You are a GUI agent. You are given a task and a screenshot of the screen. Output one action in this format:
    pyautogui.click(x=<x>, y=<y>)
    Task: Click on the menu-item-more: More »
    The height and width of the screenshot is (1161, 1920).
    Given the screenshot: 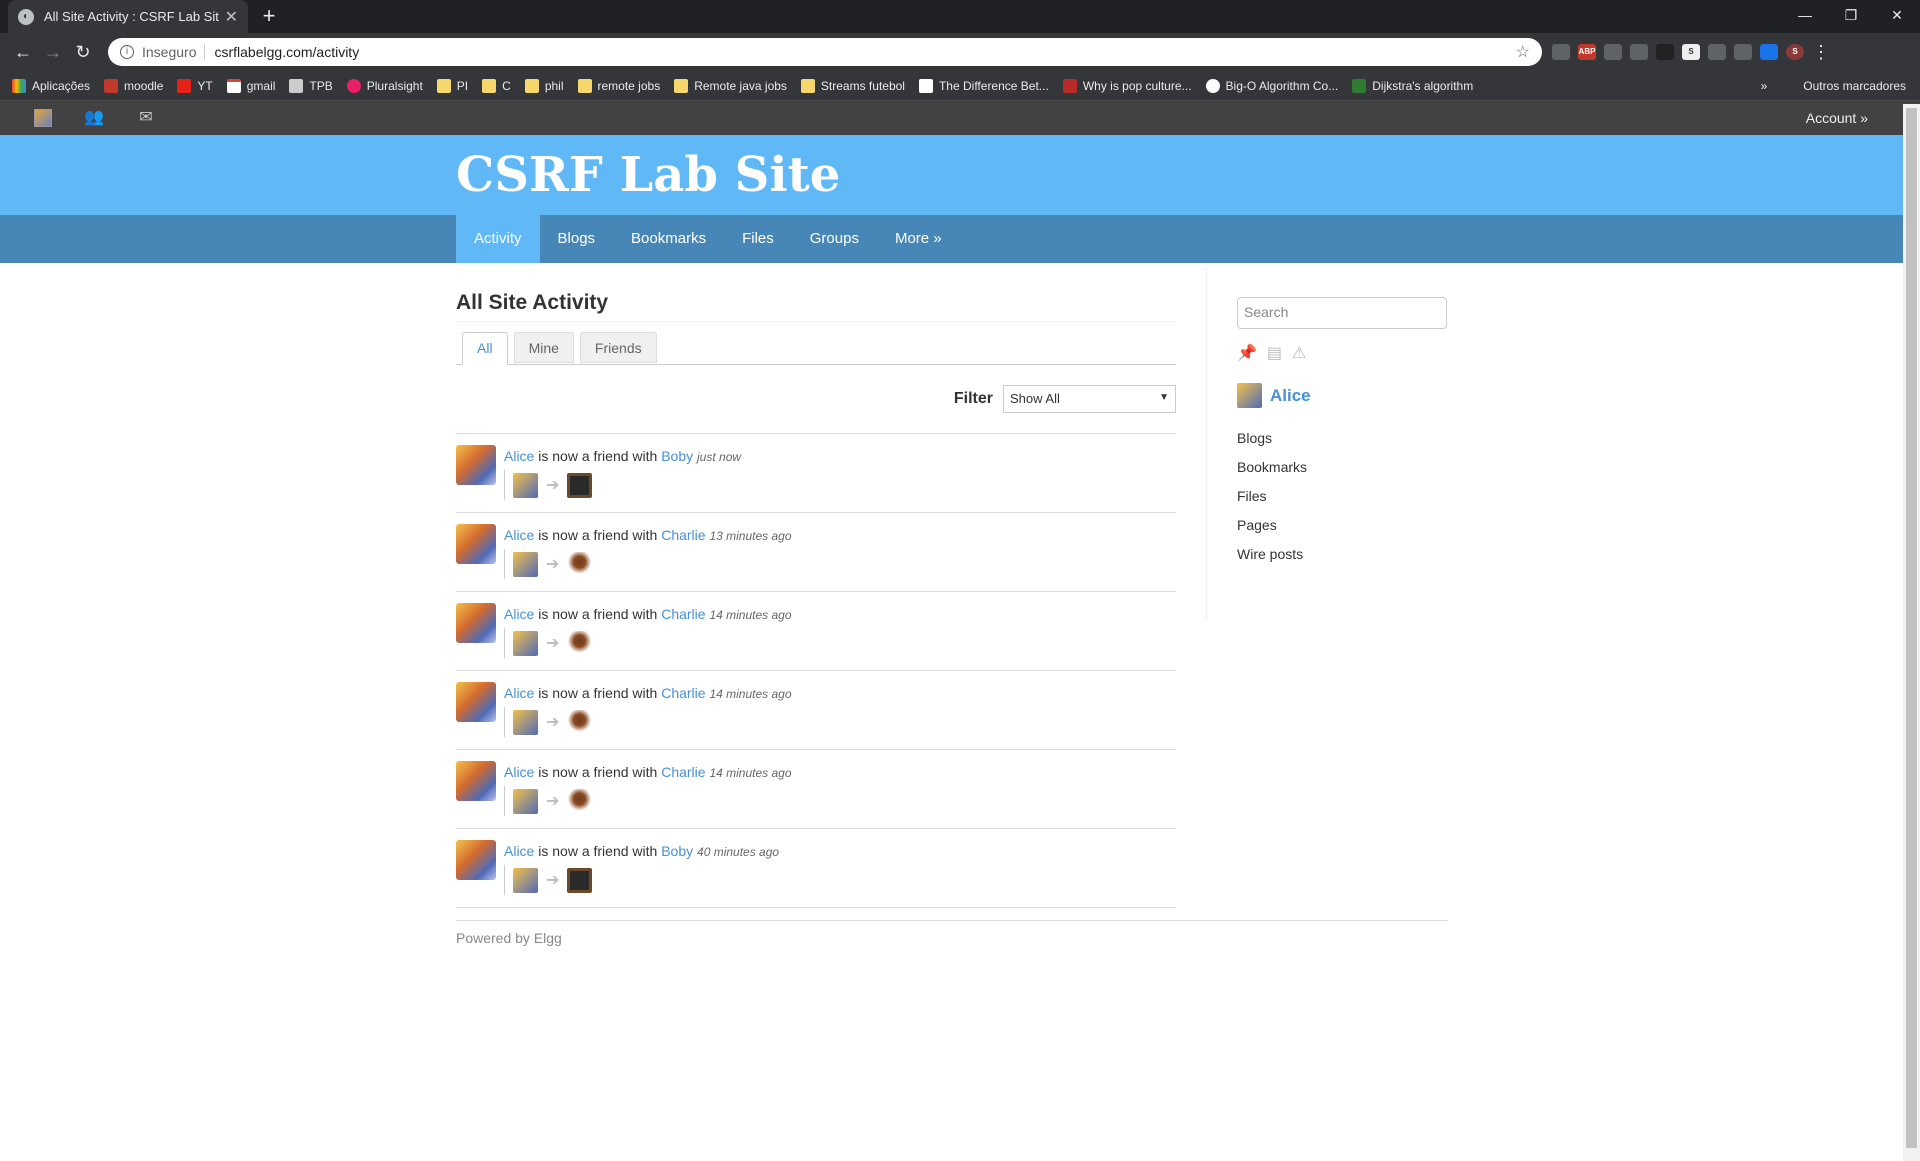 What is the action you would take?
    pyautogui.click(x=918, y=239)
    